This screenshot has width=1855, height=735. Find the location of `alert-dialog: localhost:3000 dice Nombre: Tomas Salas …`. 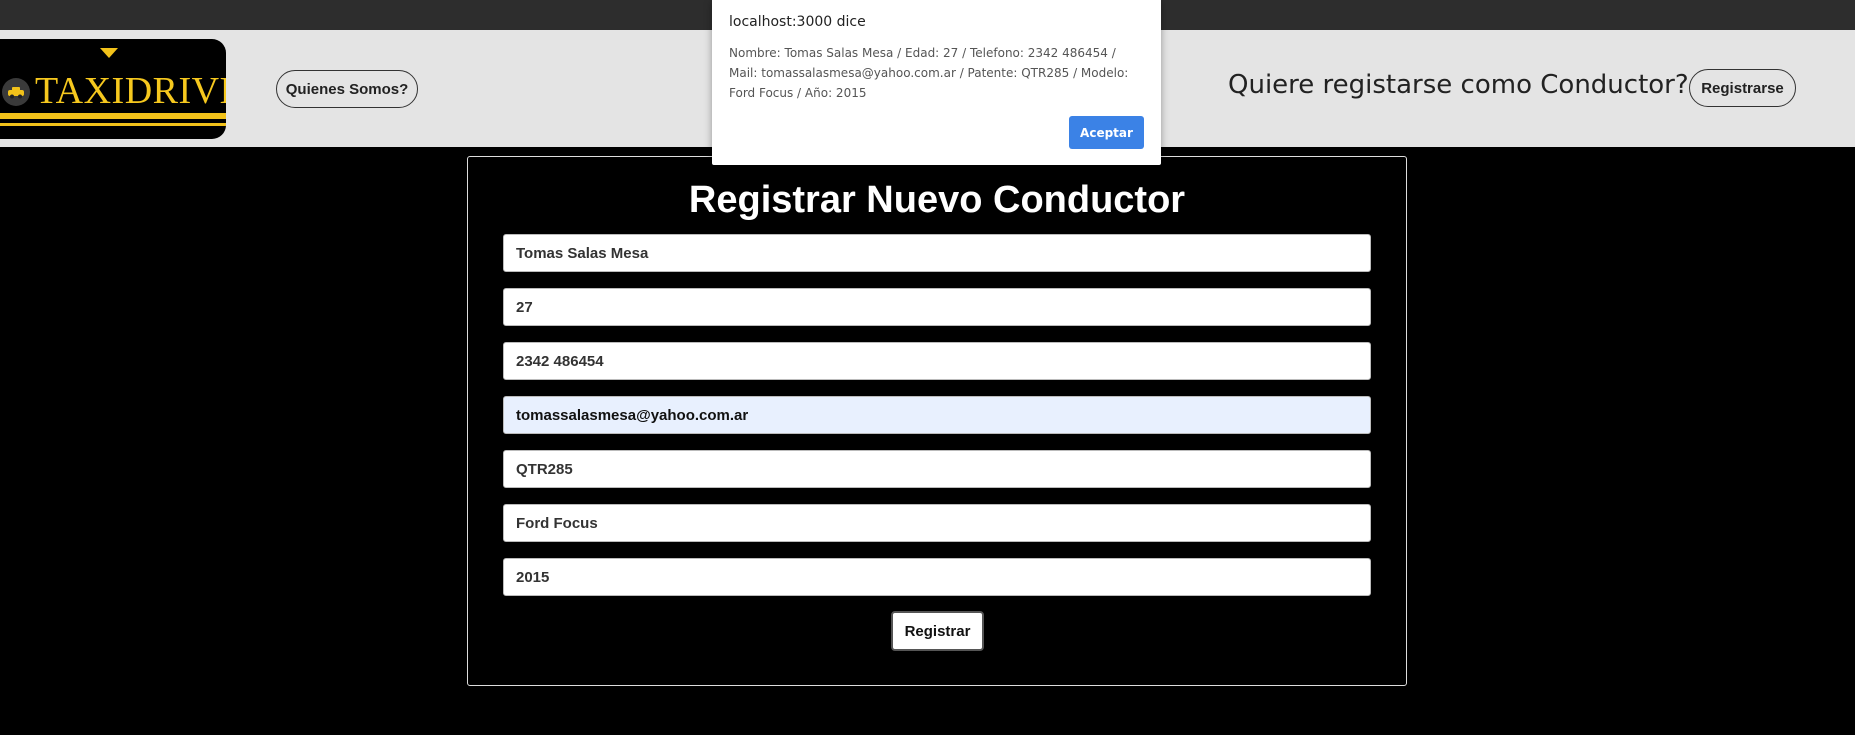

alert-dialog: localhost:3000 dice Nombre: Tomas Salas … is located at coordinates (936, 82).